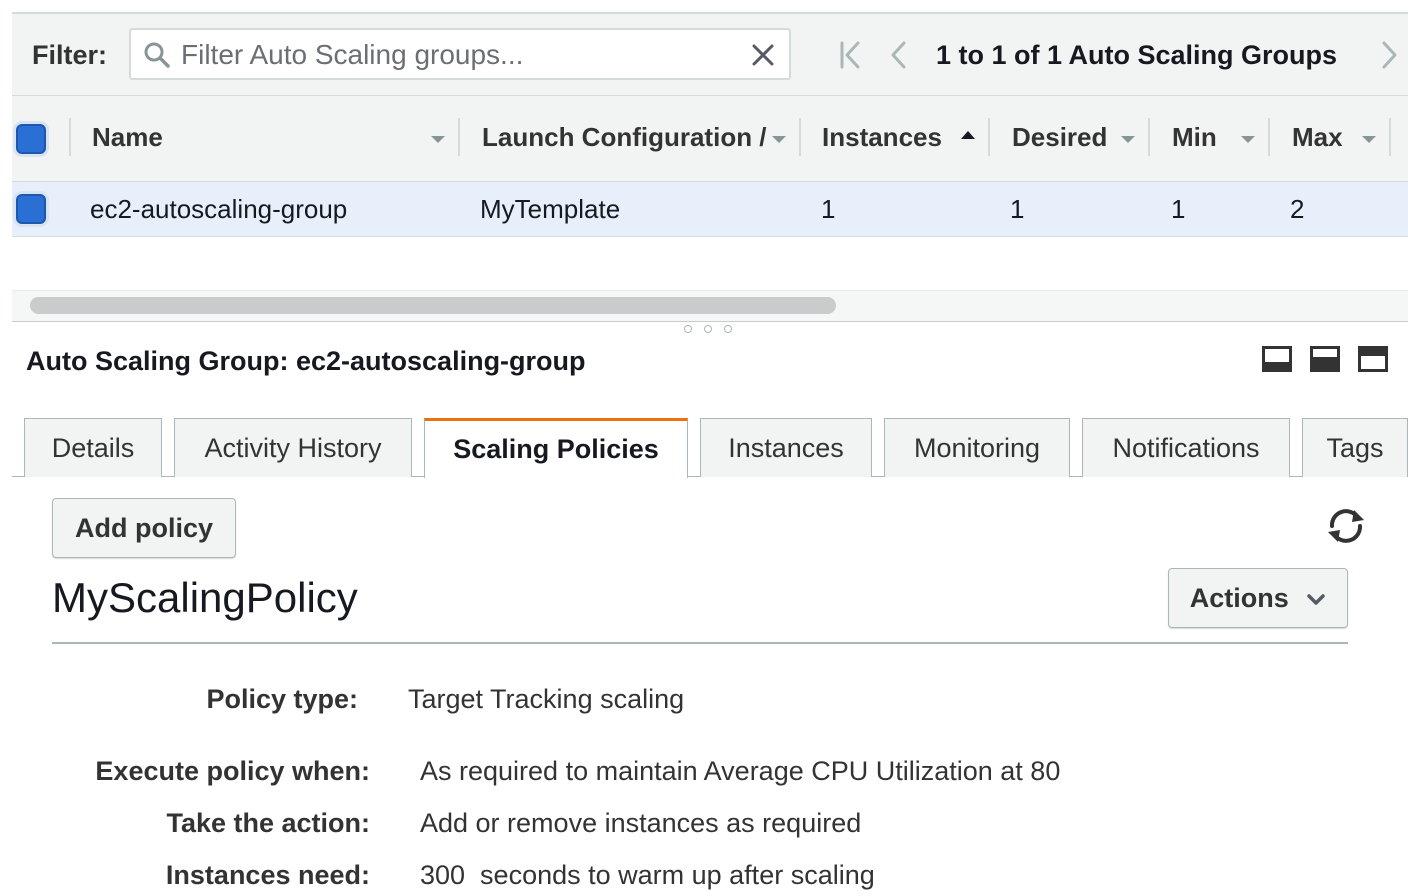  I want to click on tab-tags: Tags, so click(1355, 447).